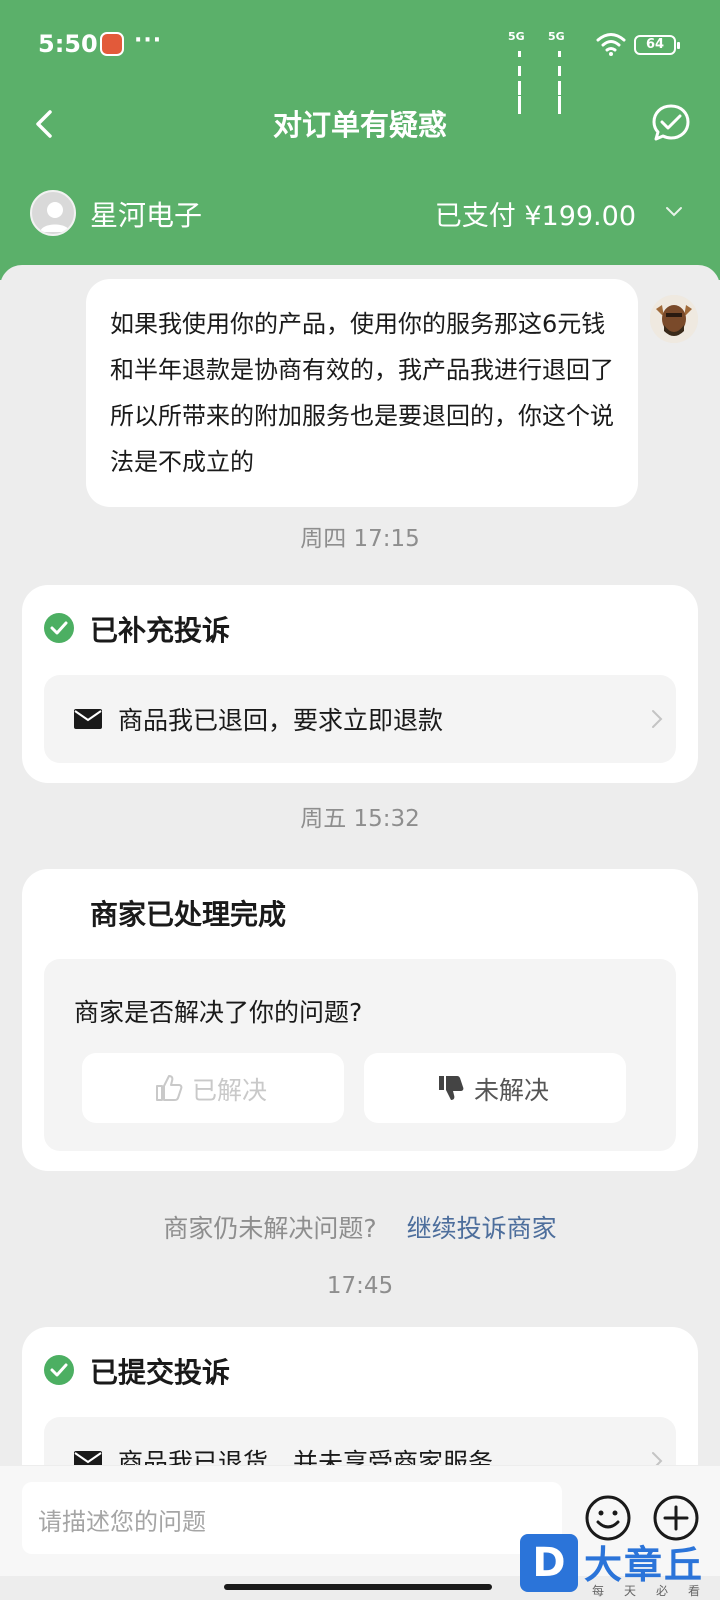 Image resolution: width=720 pixels, height=1600 pixels. What do you see at coordinates (53, 213) in the screenshot?
I see `merchant-avatar` at bounding box center [53, 213].